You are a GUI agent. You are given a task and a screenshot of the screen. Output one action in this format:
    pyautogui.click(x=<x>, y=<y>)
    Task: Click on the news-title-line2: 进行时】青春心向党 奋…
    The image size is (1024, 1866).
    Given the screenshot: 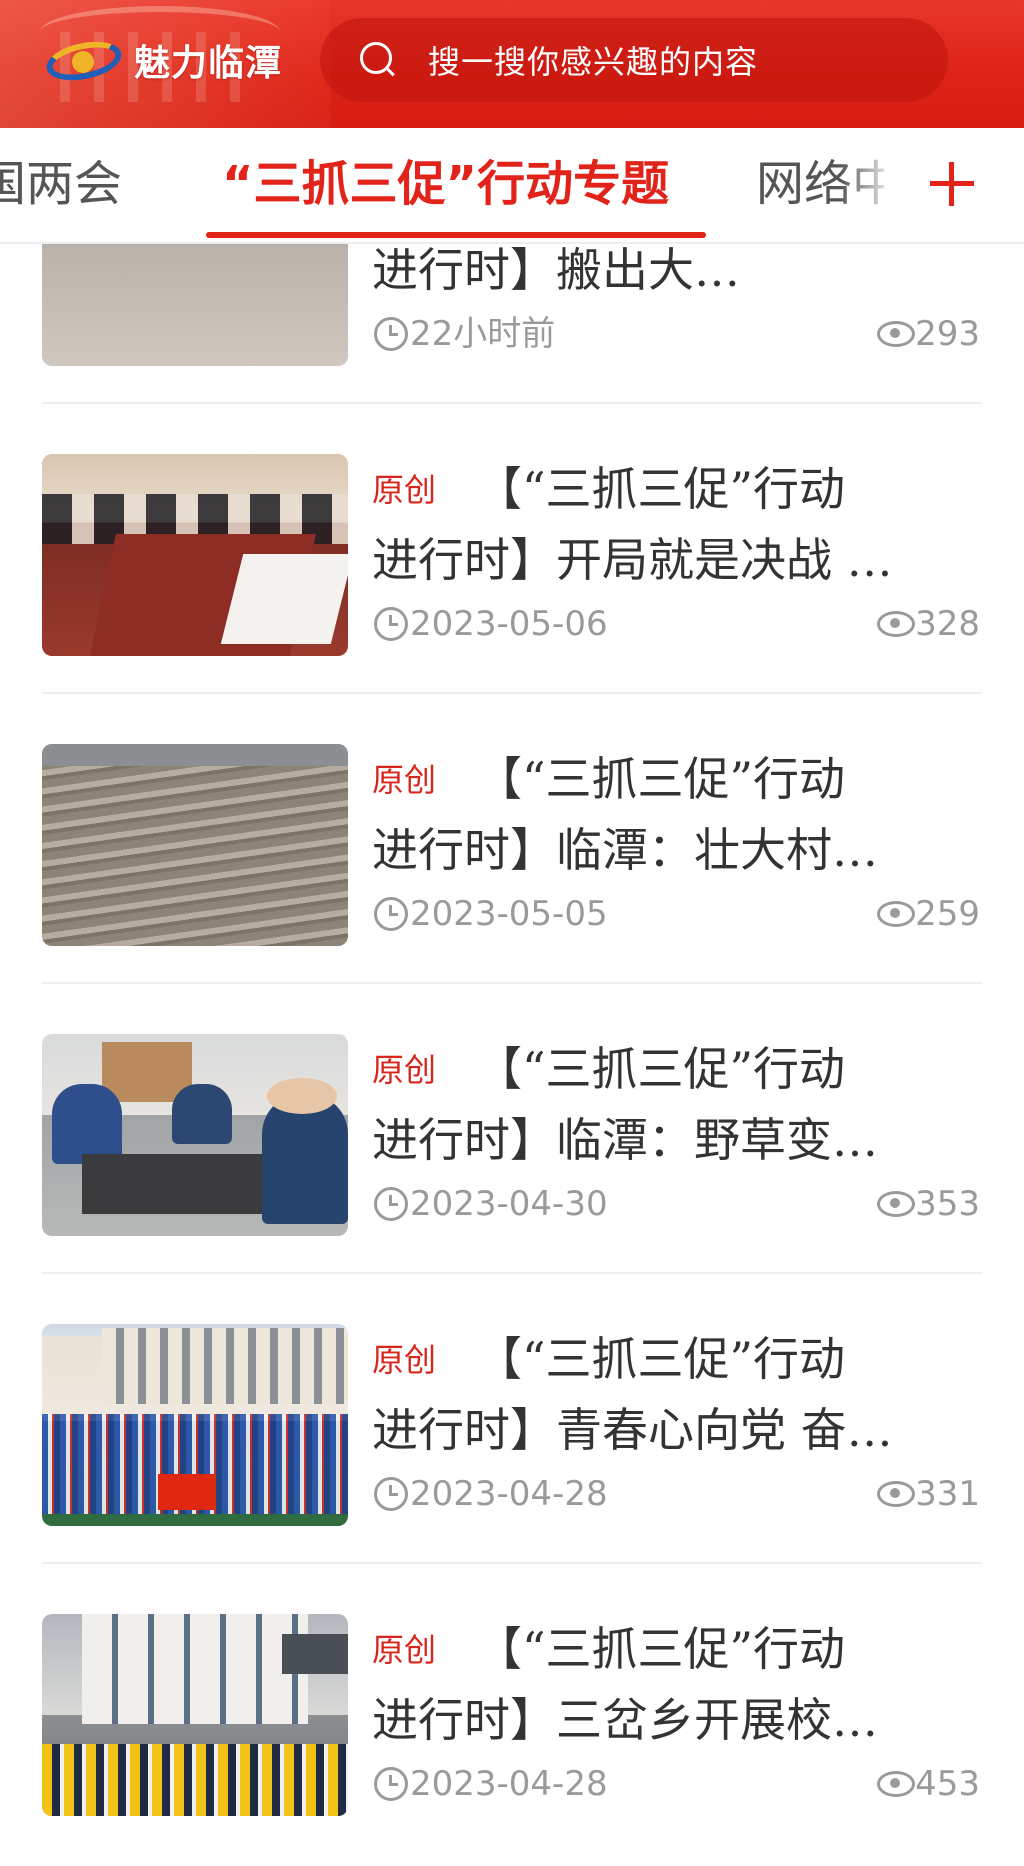 What is the action you would take?
    pyautogui.click(x=632, y=1430)
    